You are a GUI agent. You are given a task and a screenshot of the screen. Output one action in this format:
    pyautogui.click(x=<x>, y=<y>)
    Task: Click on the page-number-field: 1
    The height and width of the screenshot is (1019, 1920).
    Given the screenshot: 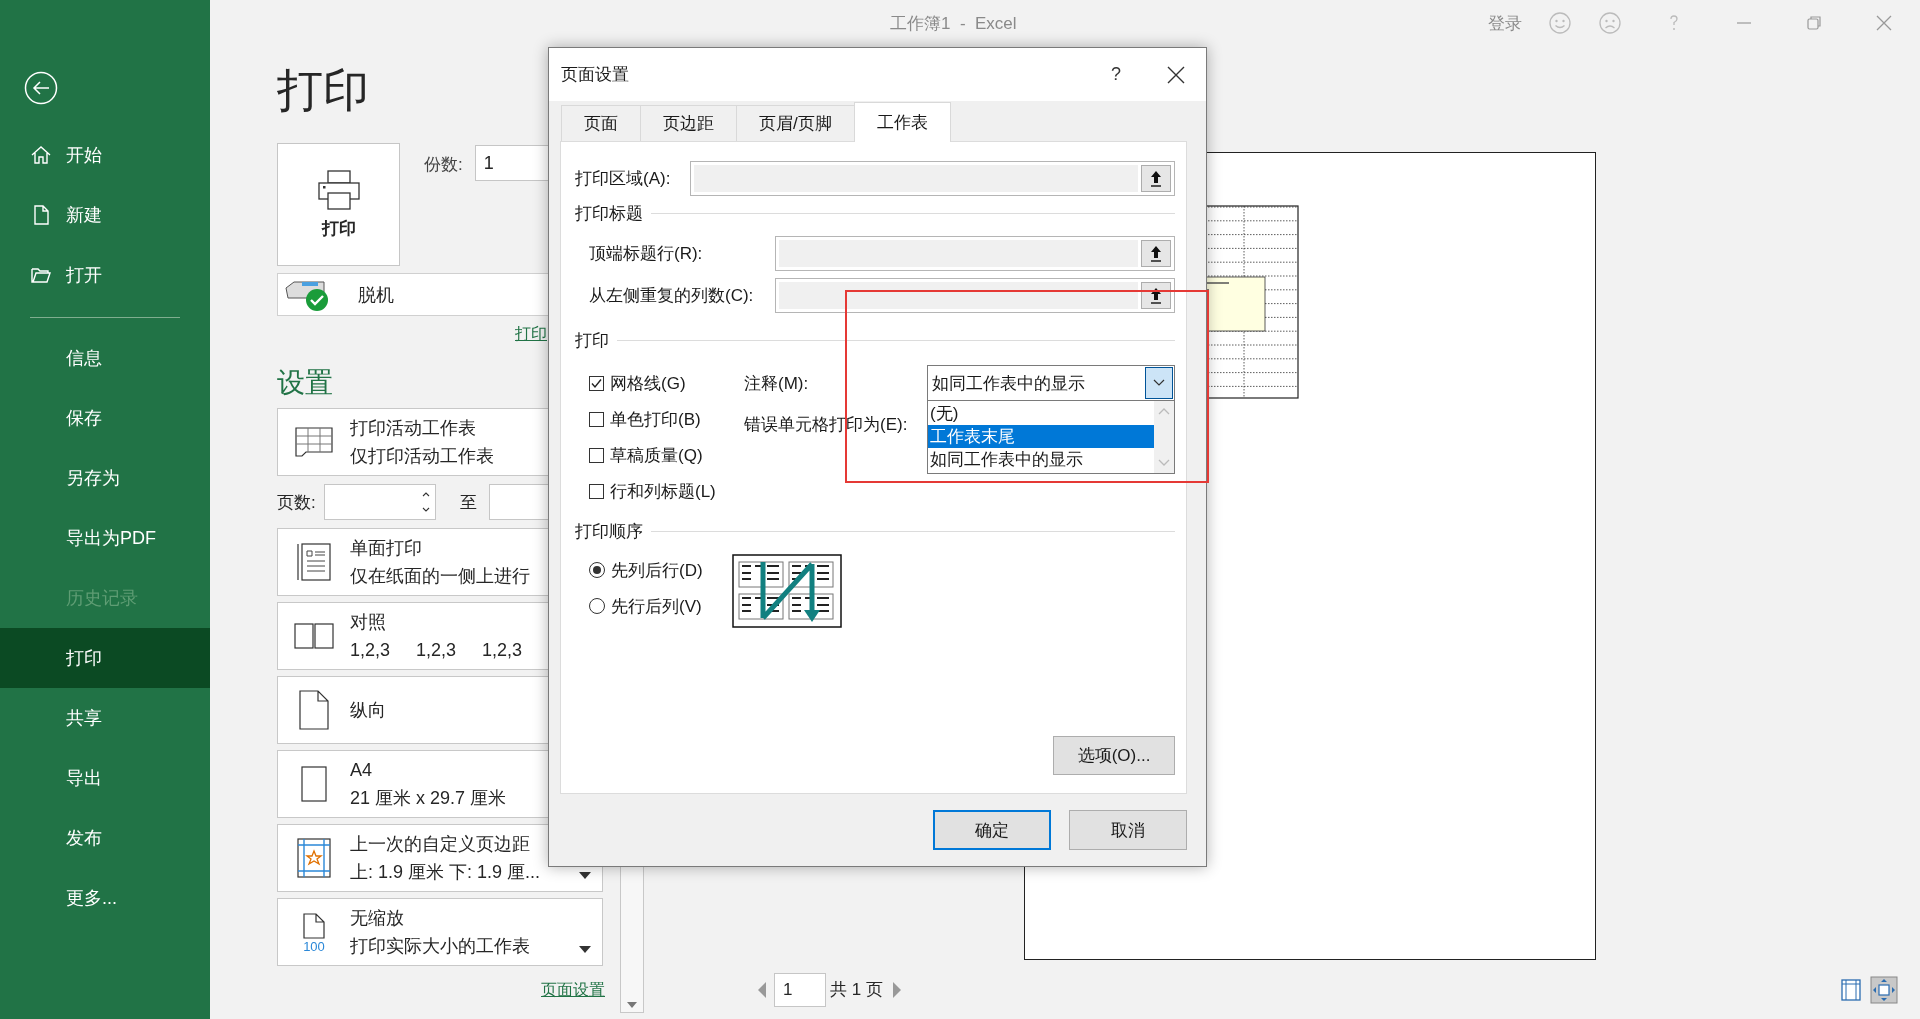 What is the action you would take?
    pyautogui.click(x=800, y=989)
    